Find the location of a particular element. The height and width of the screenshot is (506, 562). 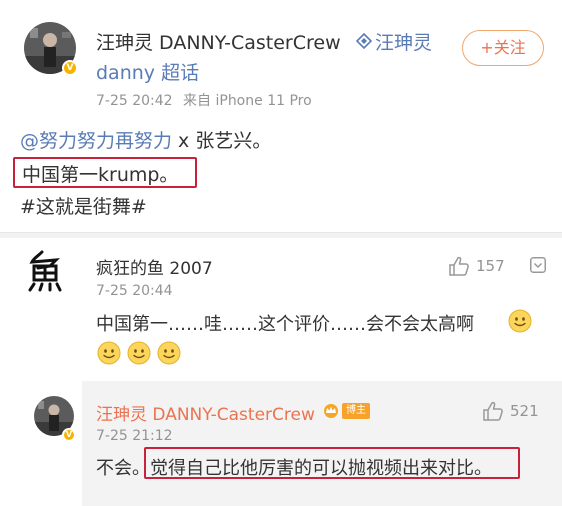

post-author-name: 汪珅灵 DANNY-CasterCrew is located at coordinates (218, 41).